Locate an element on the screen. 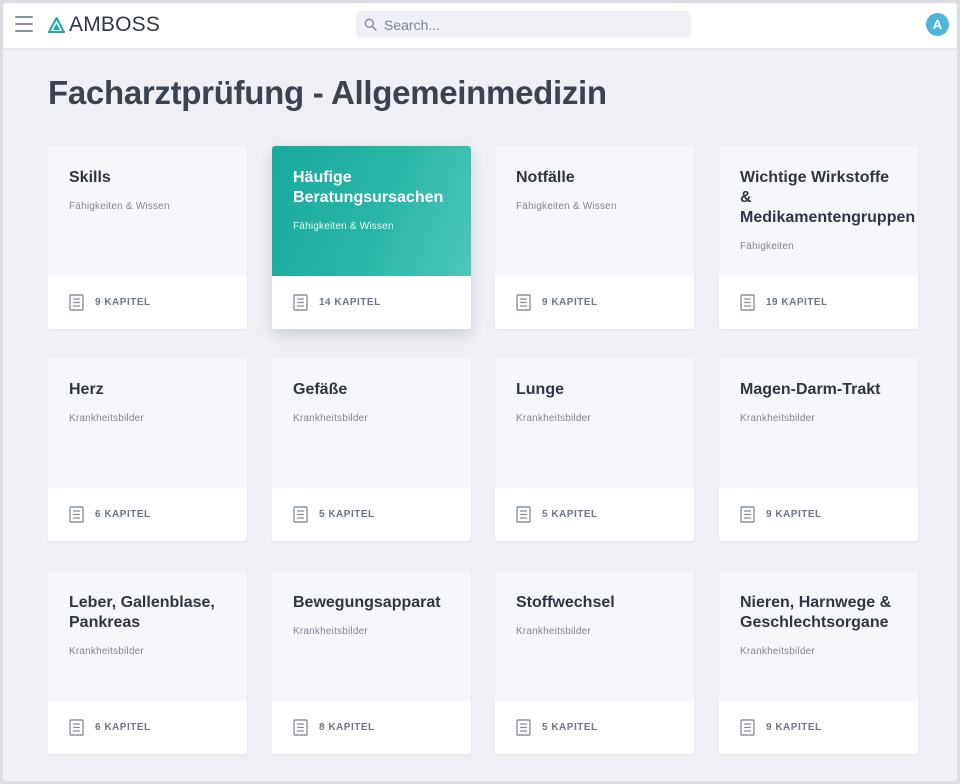 This screenshot has height=784, width=960. card-title: Nieren, Harnwege & Geschlechtsorgane is located at coordinates (816, 612).